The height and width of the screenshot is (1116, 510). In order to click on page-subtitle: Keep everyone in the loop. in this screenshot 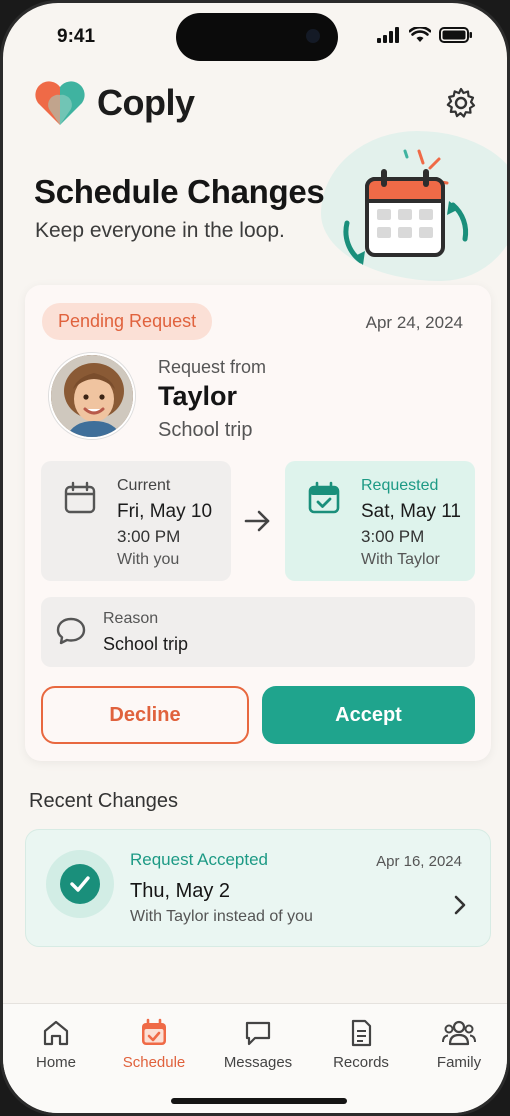, I will do `click(160, 230)`.